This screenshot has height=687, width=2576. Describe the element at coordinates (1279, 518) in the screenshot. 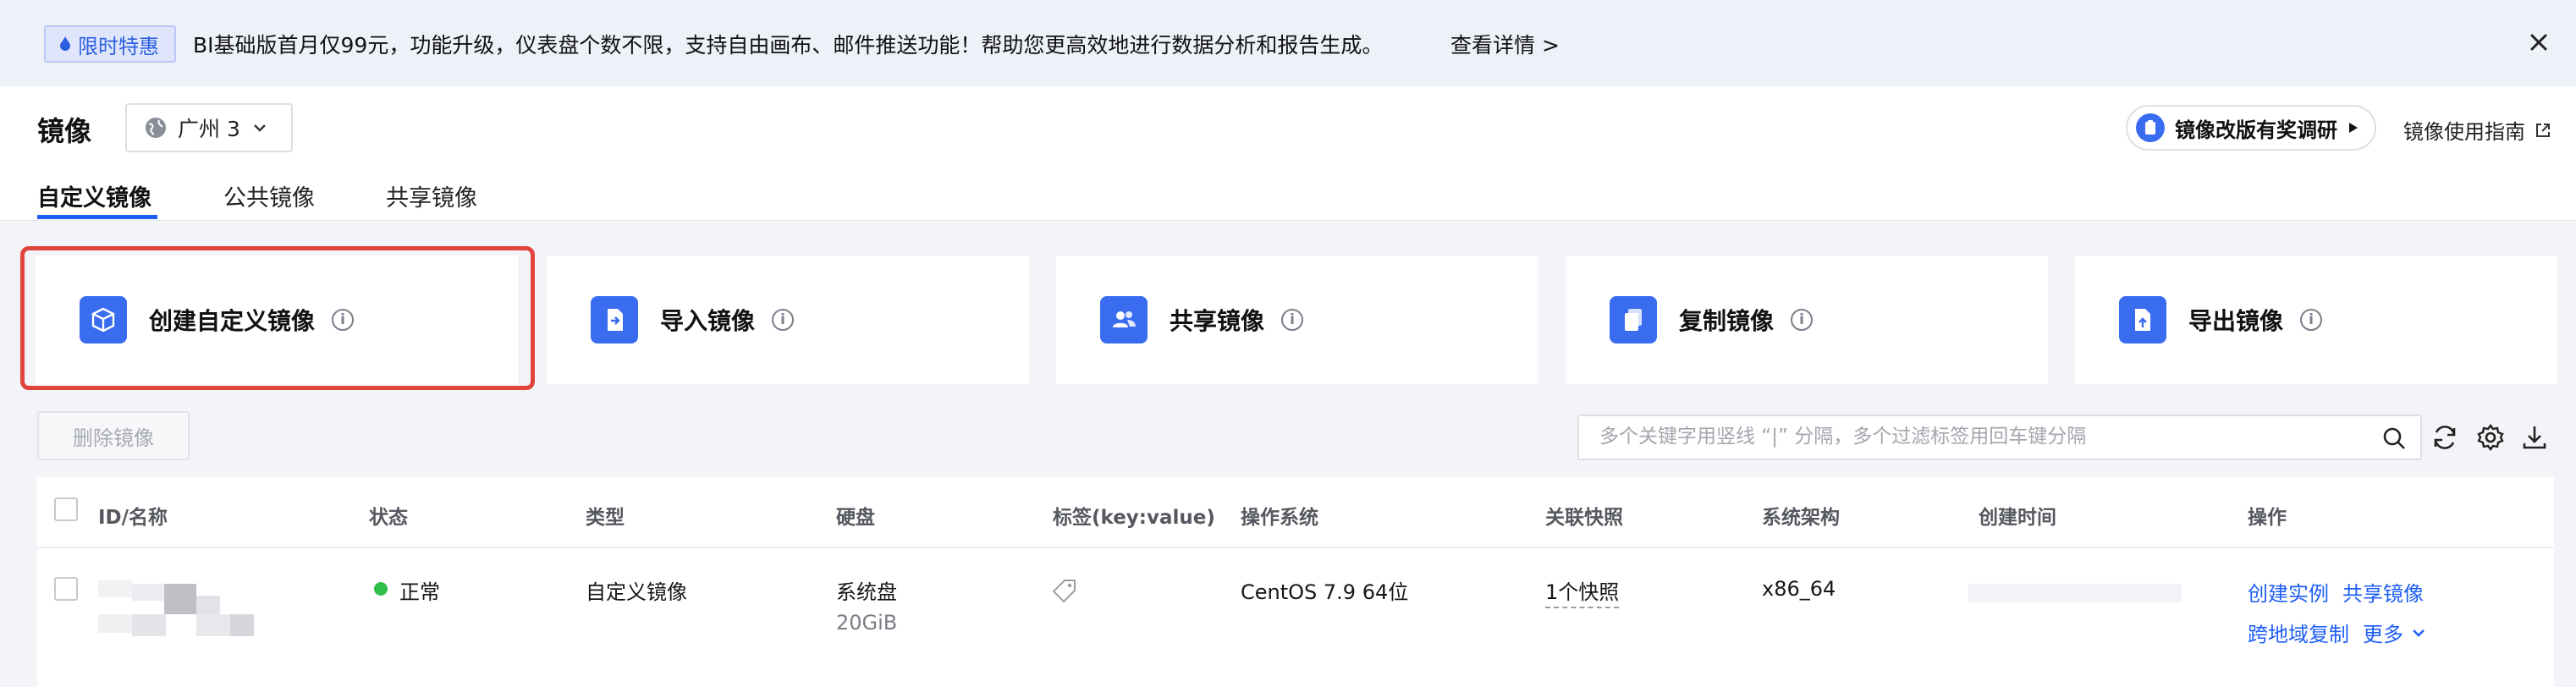

I see `column-header-os: 操作系统` at that location.